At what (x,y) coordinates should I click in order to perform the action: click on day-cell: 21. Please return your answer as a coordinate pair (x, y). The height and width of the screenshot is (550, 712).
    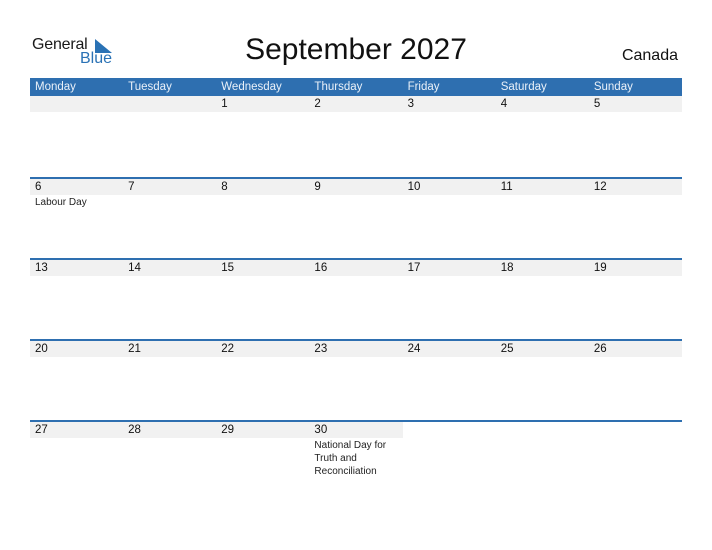
    Looking at the image, I should click on (170, 380).